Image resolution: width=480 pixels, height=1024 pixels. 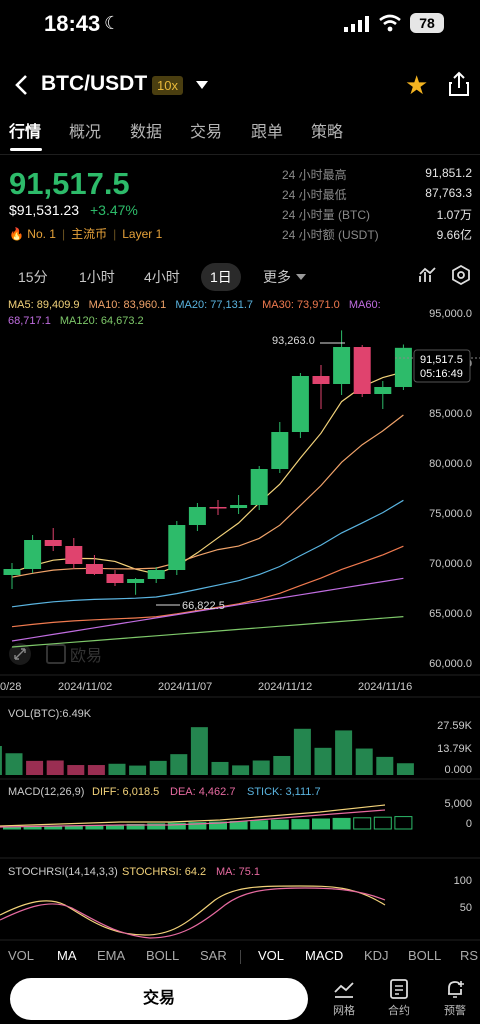 I want to click on ind-boll: BOLL, so click(x=162, y=955).